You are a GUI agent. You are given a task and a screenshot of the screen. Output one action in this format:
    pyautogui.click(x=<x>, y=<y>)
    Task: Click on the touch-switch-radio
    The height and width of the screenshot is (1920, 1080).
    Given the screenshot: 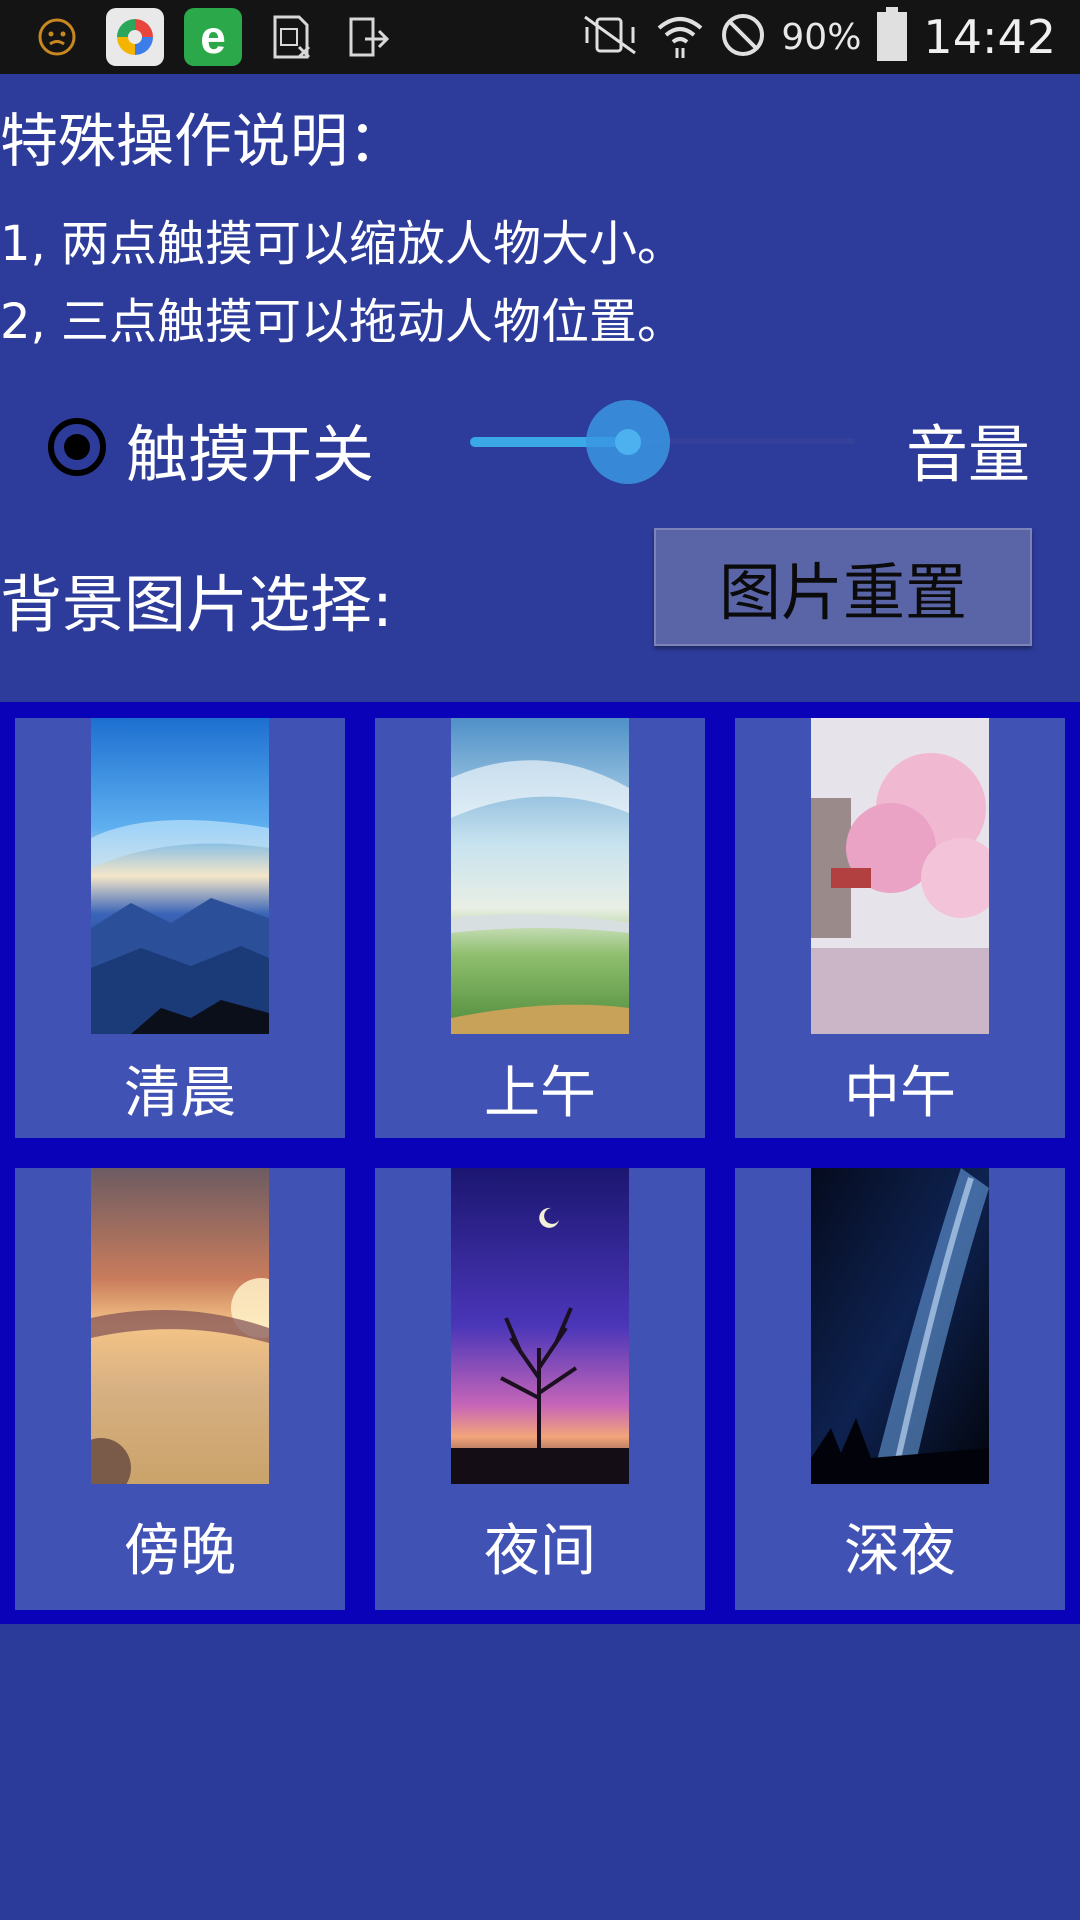 What is the action you would take?
    pyautogui.click(x=77, y=447)
    